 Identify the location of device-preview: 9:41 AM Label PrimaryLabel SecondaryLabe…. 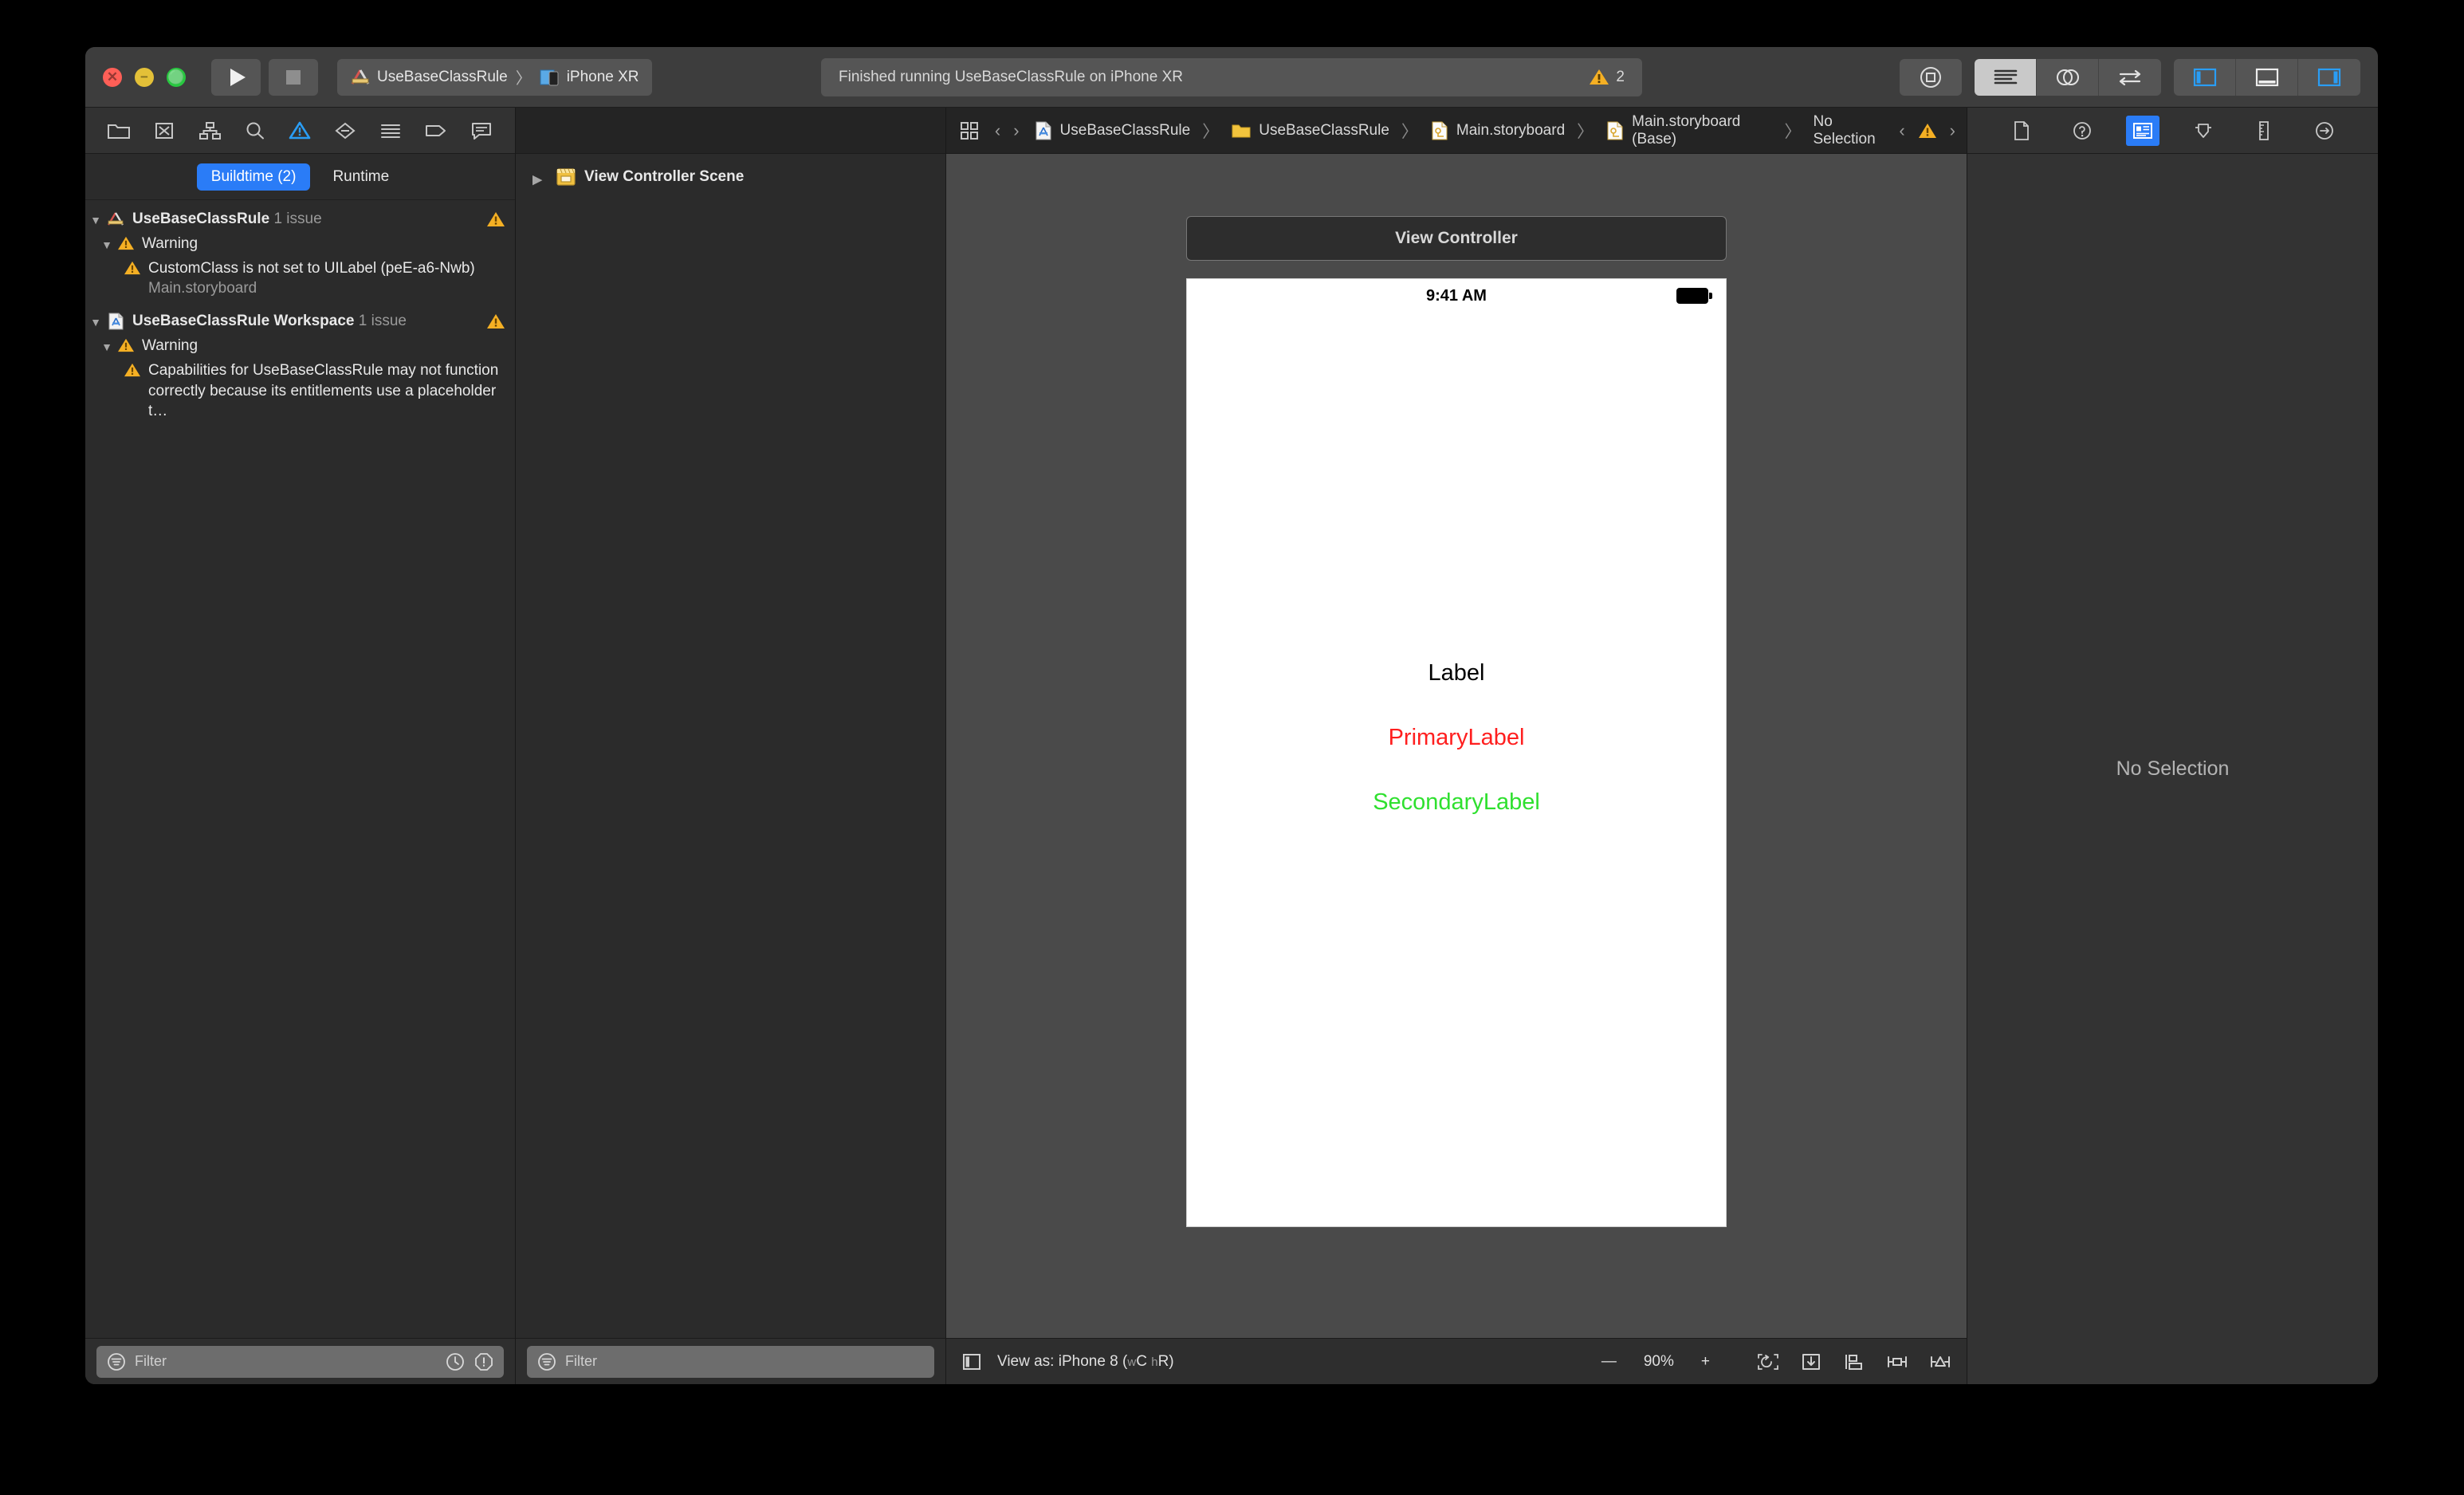
(1457, 753).